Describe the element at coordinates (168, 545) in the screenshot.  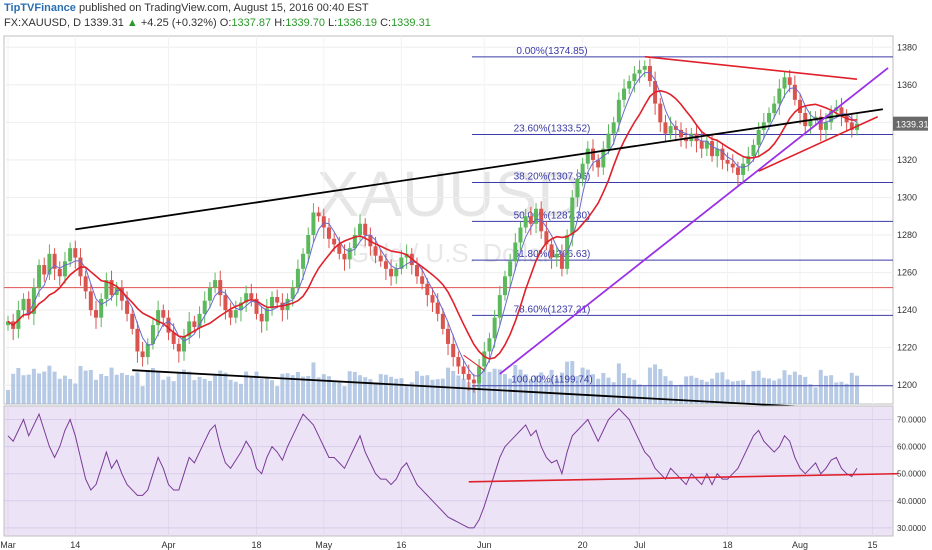
I see `time-tick-label: Apr` at that location.